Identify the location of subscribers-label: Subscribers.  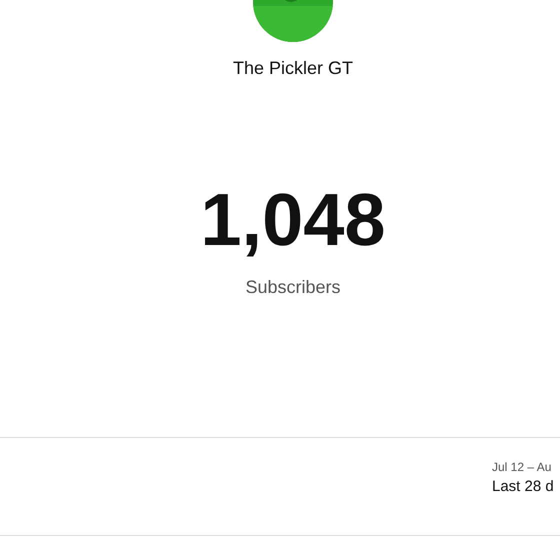
(293, 287).